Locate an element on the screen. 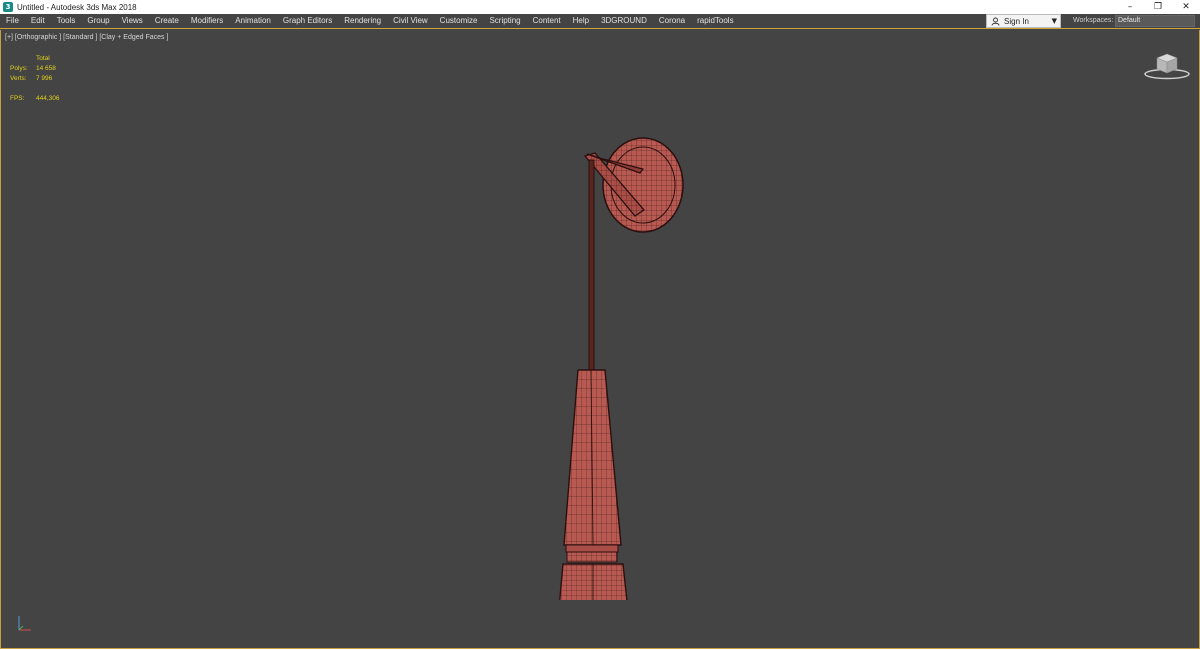 This screenshot has height=649, width=1200. lamp-collar is located at coordinates (592, 553).